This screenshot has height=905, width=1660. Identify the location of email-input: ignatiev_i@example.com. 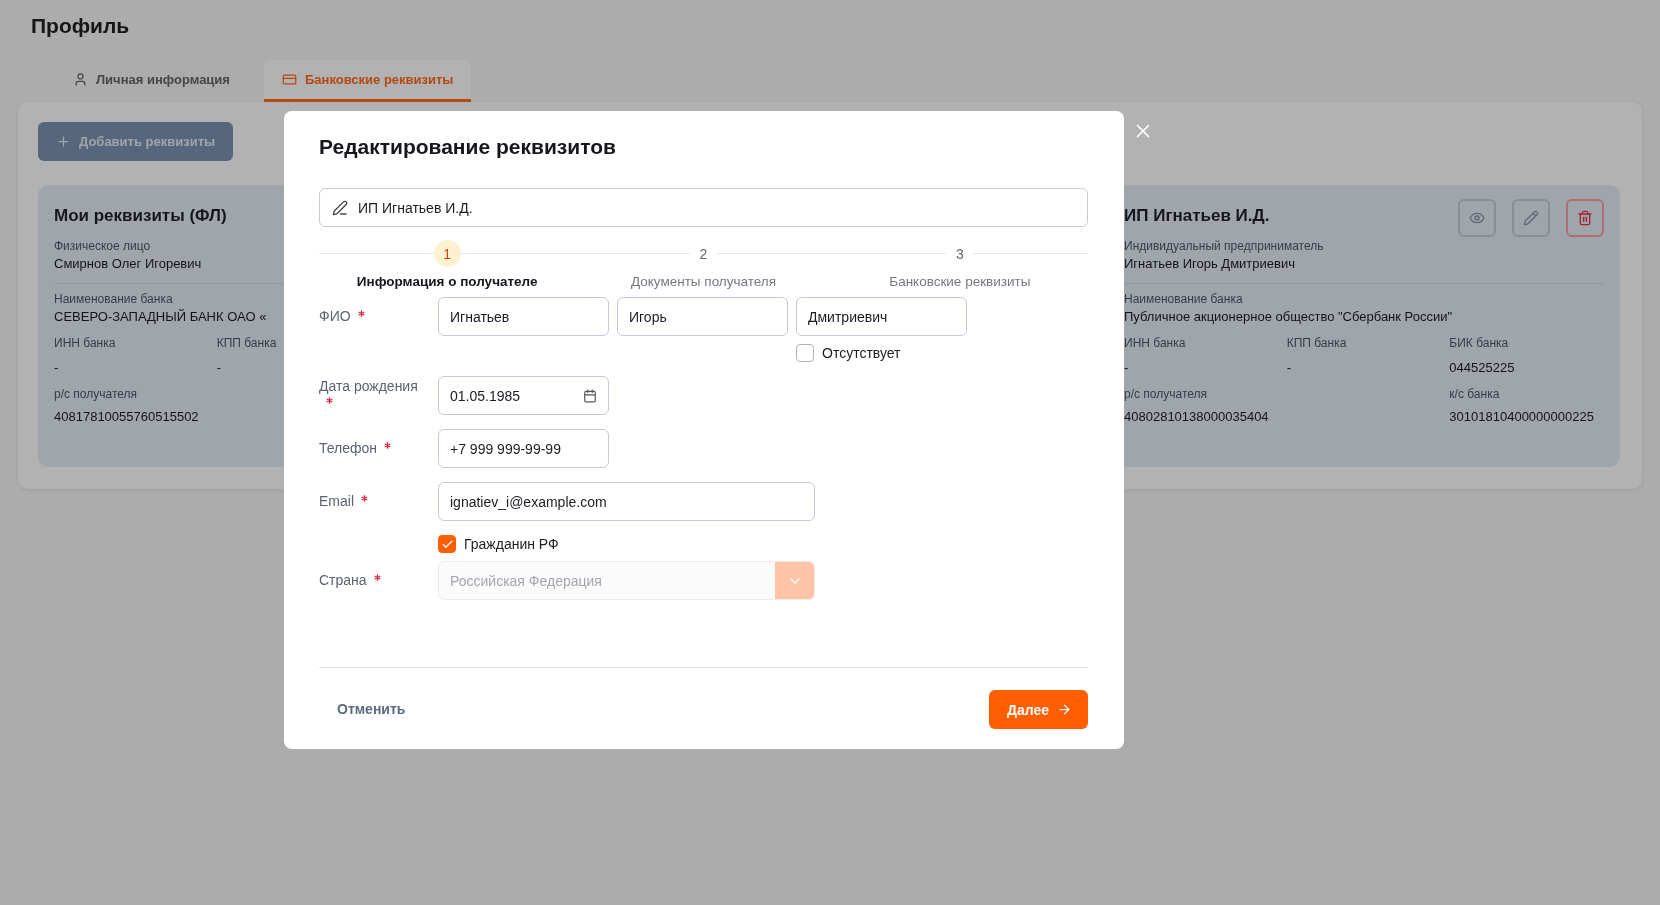
(626, 501).